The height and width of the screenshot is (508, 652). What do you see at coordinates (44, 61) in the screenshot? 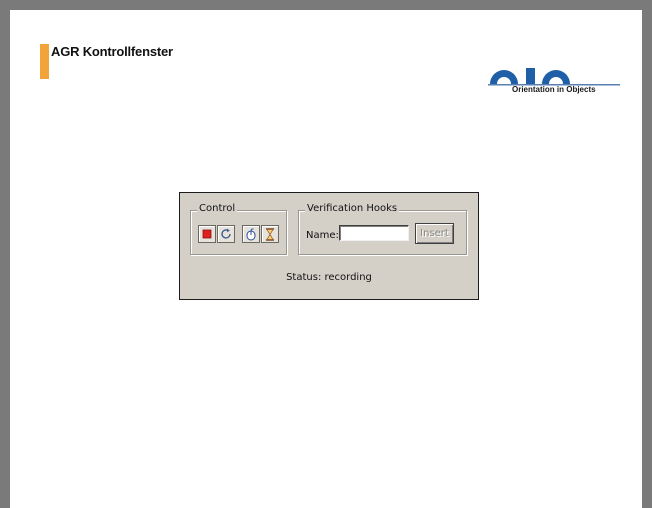
I see `accent-bar` at bounding box center [44, 61].